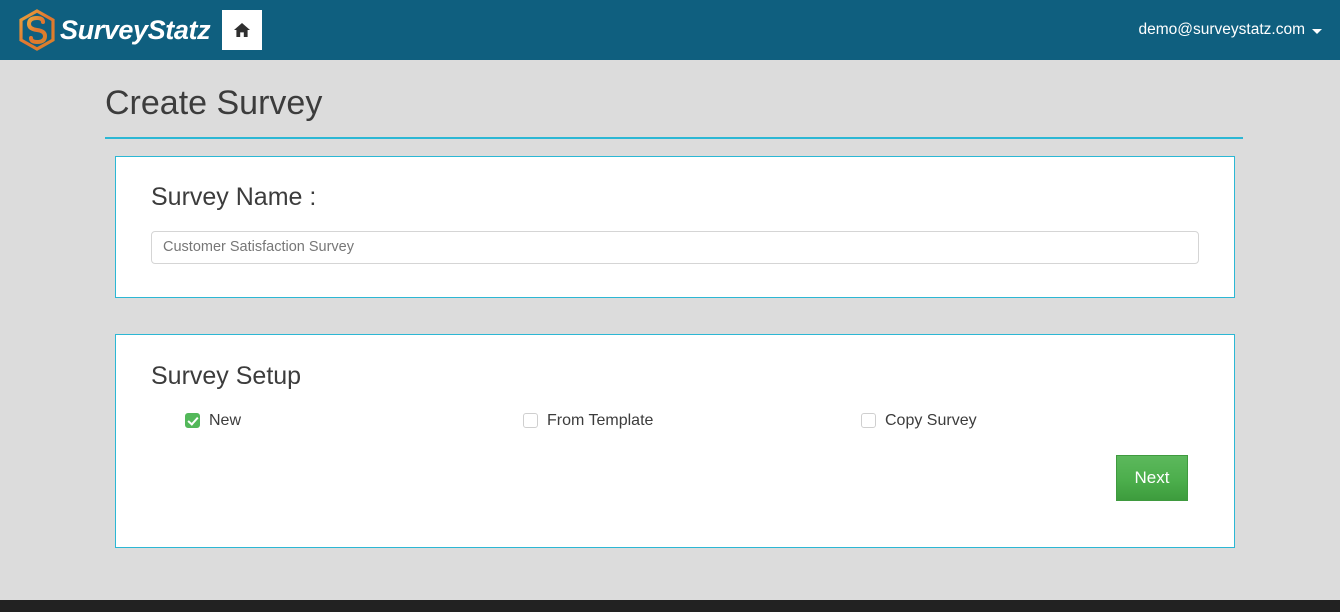  I want to click on brand-name: SurveyStatz, so click(135, 29).